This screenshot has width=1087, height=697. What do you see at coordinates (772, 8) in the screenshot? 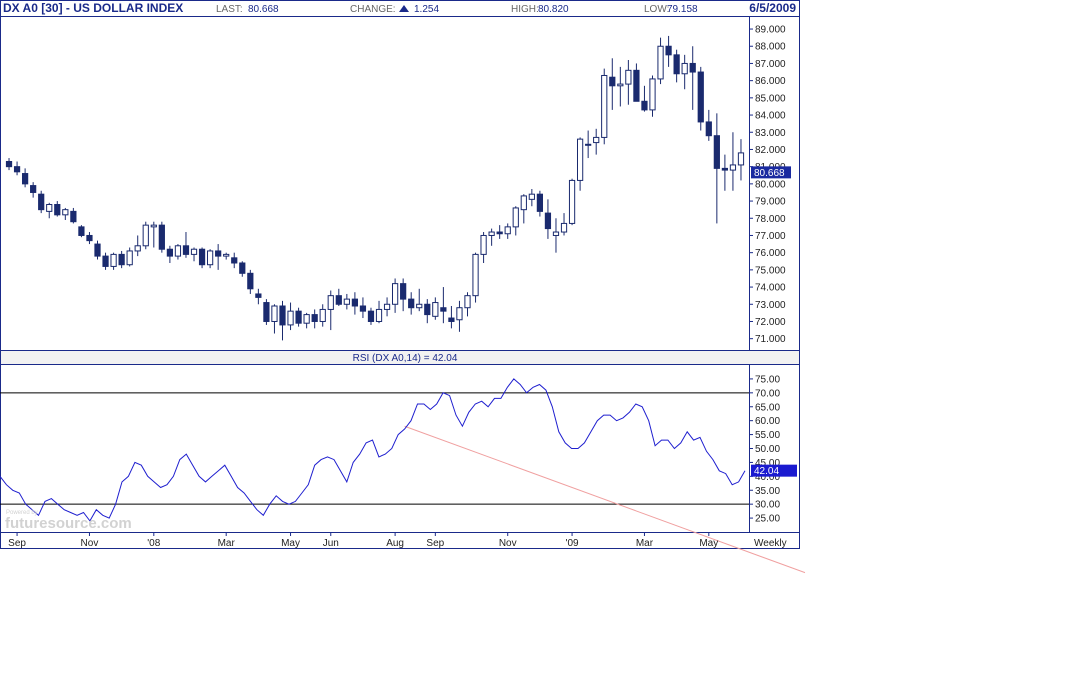
I see `chart-date: 6/5/2009` at bounding box center [772, 8].